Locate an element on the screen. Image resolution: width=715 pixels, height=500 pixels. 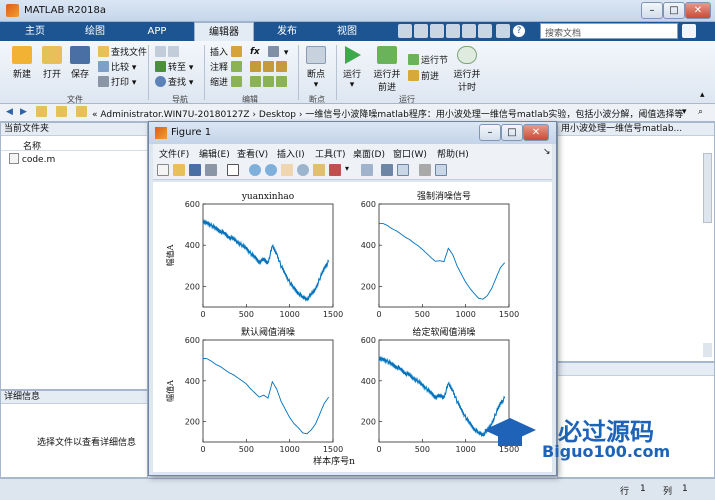
menu-desktop: 桌面(D) is located at coordinates (369, 153).